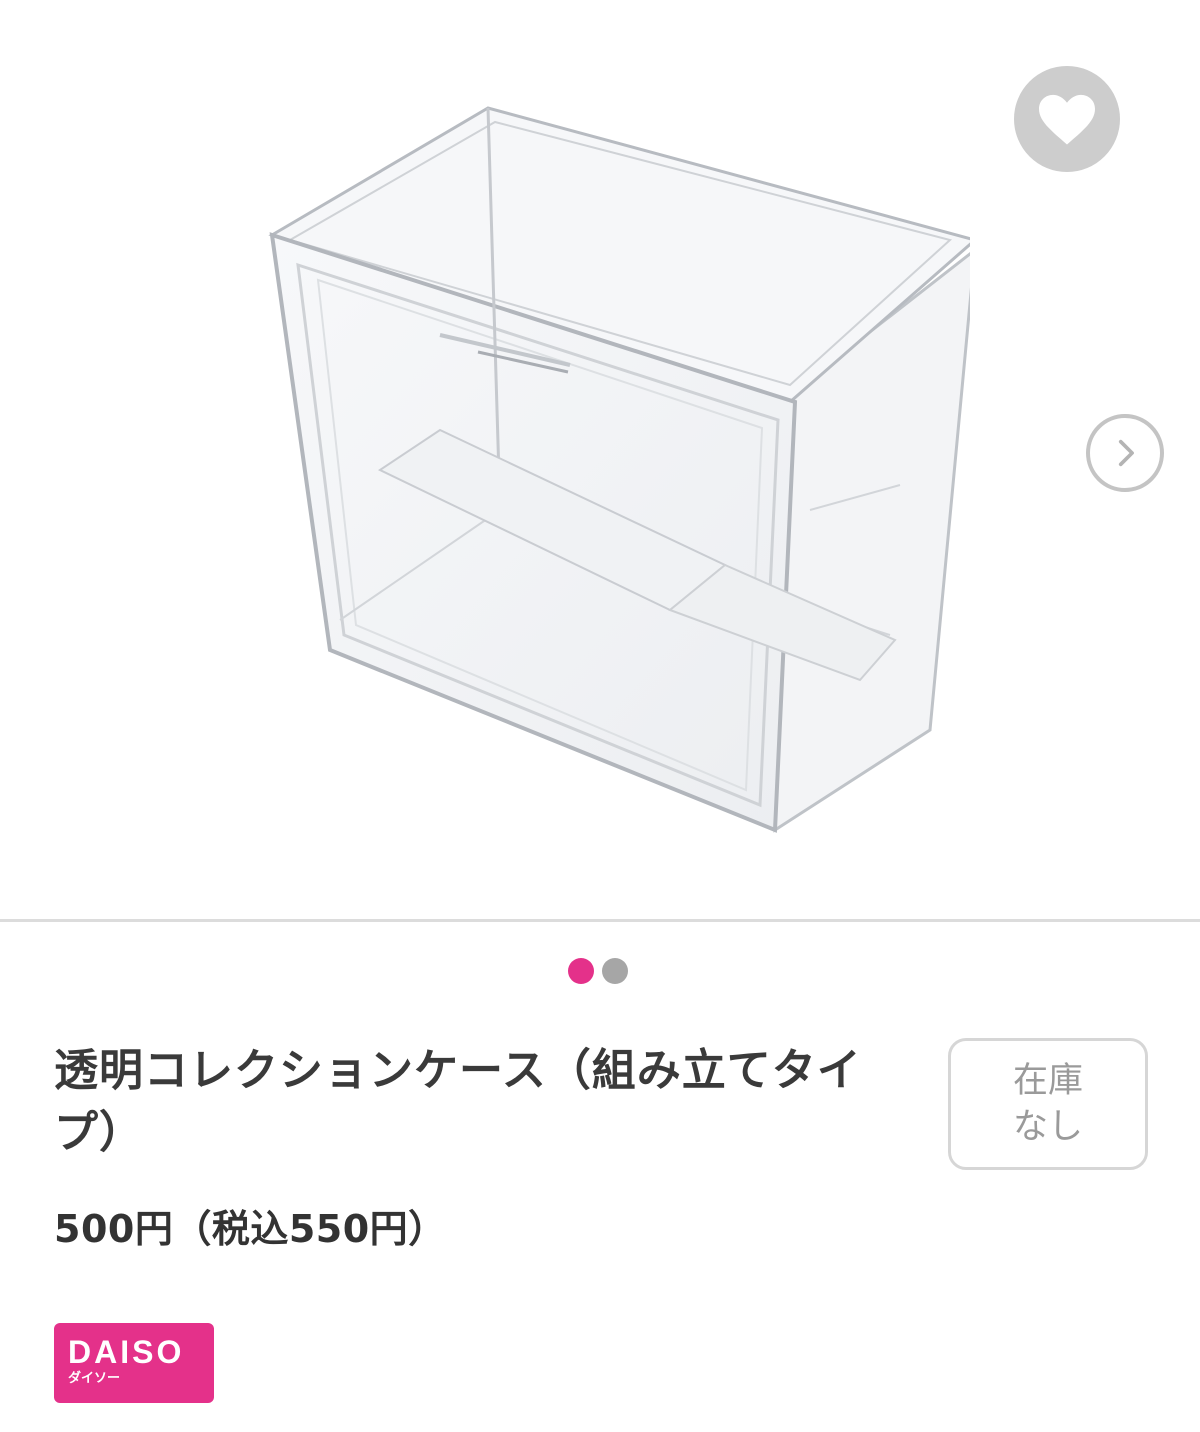 The width and height of the screenshot is (1200, 1432). I want to click on brand-logo-text: DAISO, so click(126, 1352).